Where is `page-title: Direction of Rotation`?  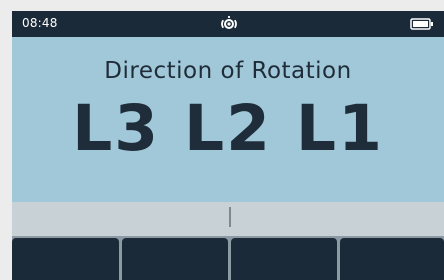
page-title: Direction of Rotation is located at coordinates (228, 71).